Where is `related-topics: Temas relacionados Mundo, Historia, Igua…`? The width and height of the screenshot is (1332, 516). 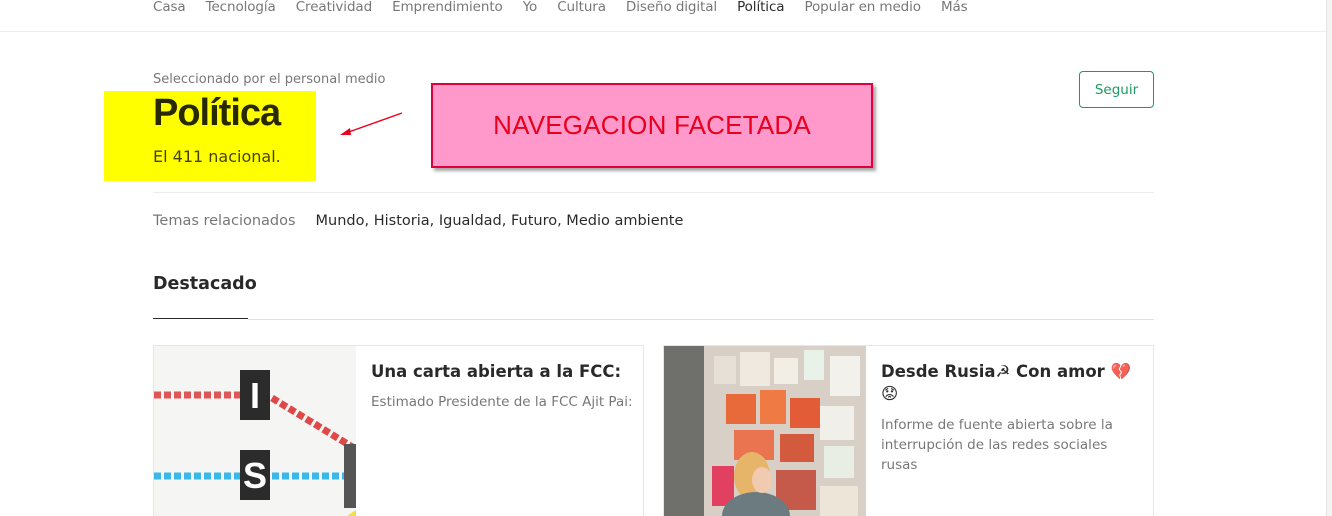
related-topics: Temas relacionados Mundo, Historia, Igua… is located at coordinates (418, 221).